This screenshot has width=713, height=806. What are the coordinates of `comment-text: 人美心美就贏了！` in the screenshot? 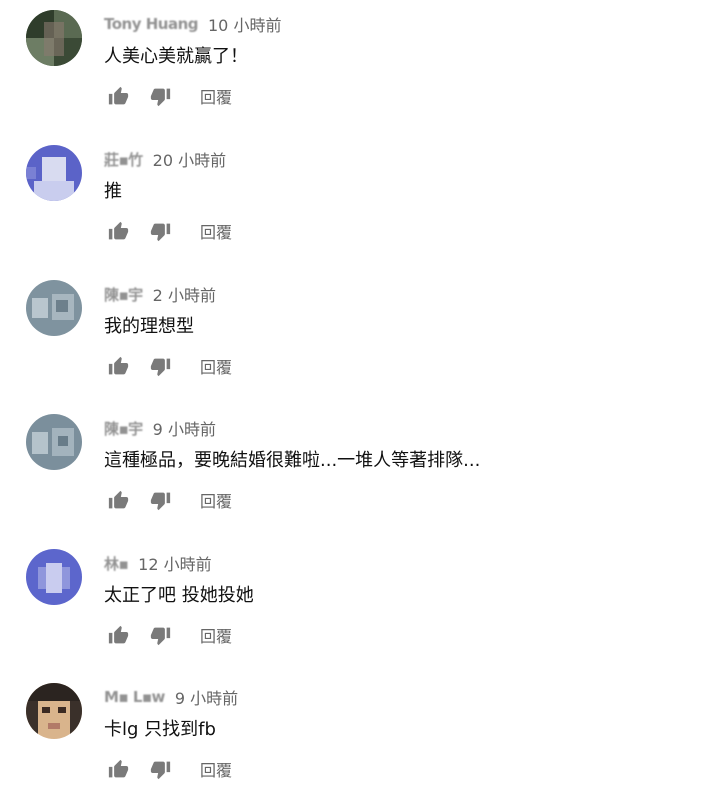 It's located at (176, 56).